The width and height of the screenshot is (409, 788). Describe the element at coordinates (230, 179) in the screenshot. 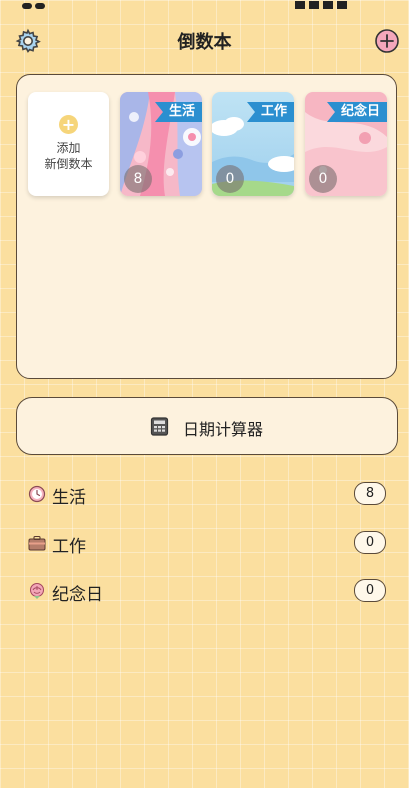

I see `book-count-work: 0` at that location.